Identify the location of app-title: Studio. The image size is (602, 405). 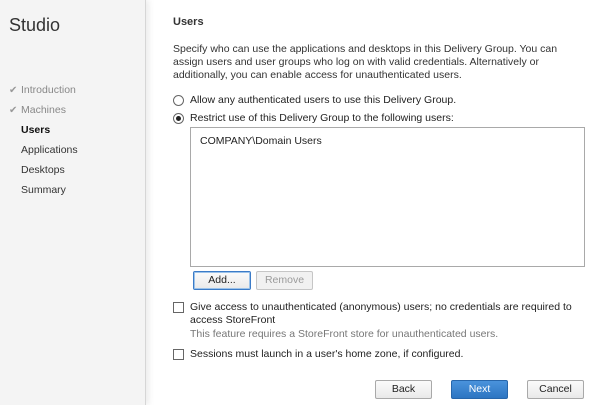
(35, 25).